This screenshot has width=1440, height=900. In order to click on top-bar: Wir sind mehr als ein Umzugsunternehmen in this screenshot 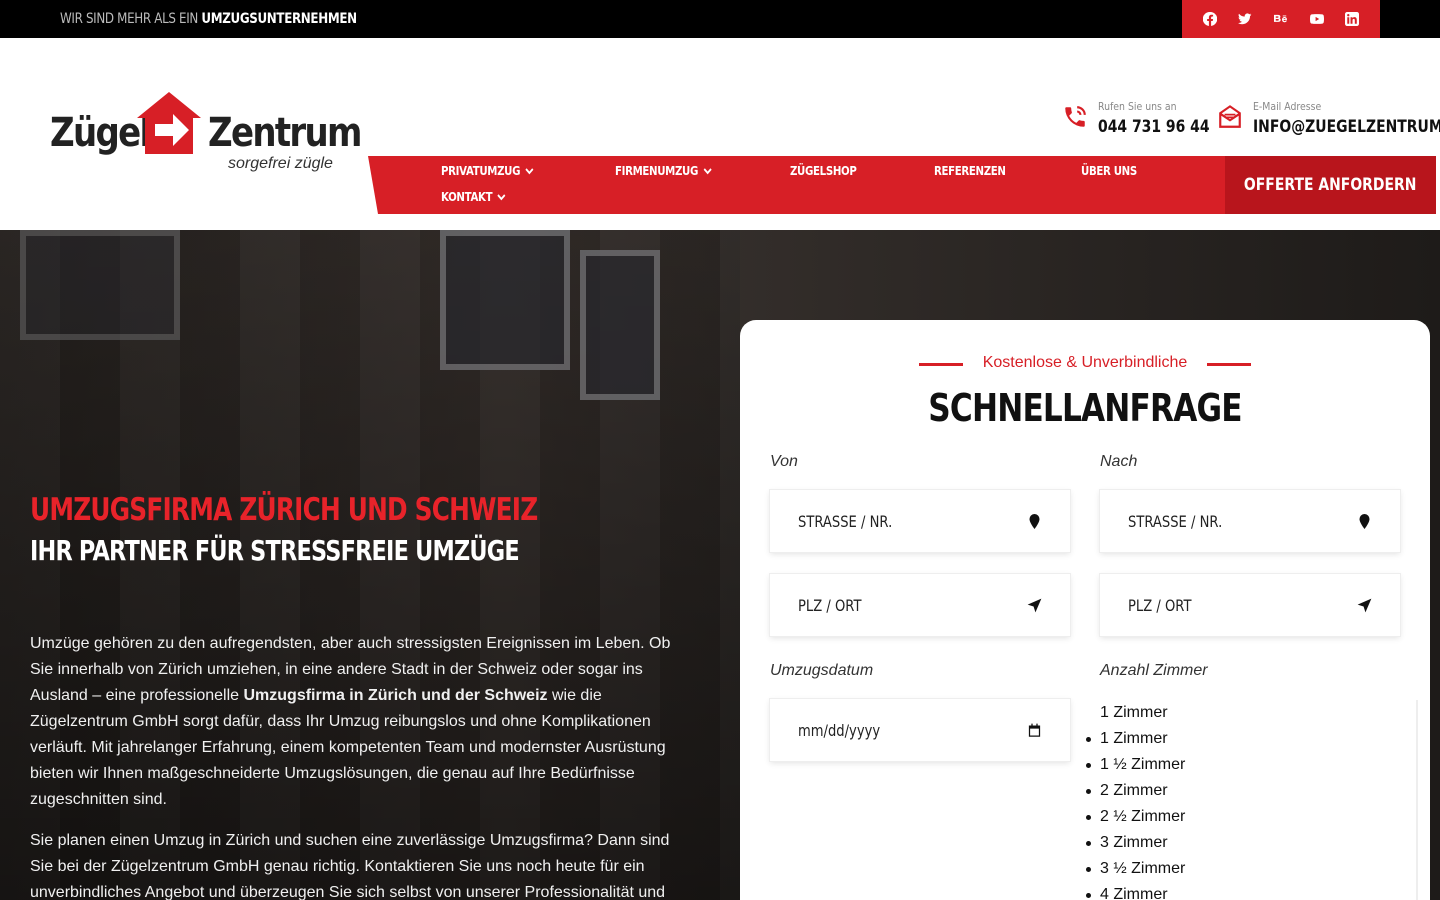, I will do `click(720, 19)`.